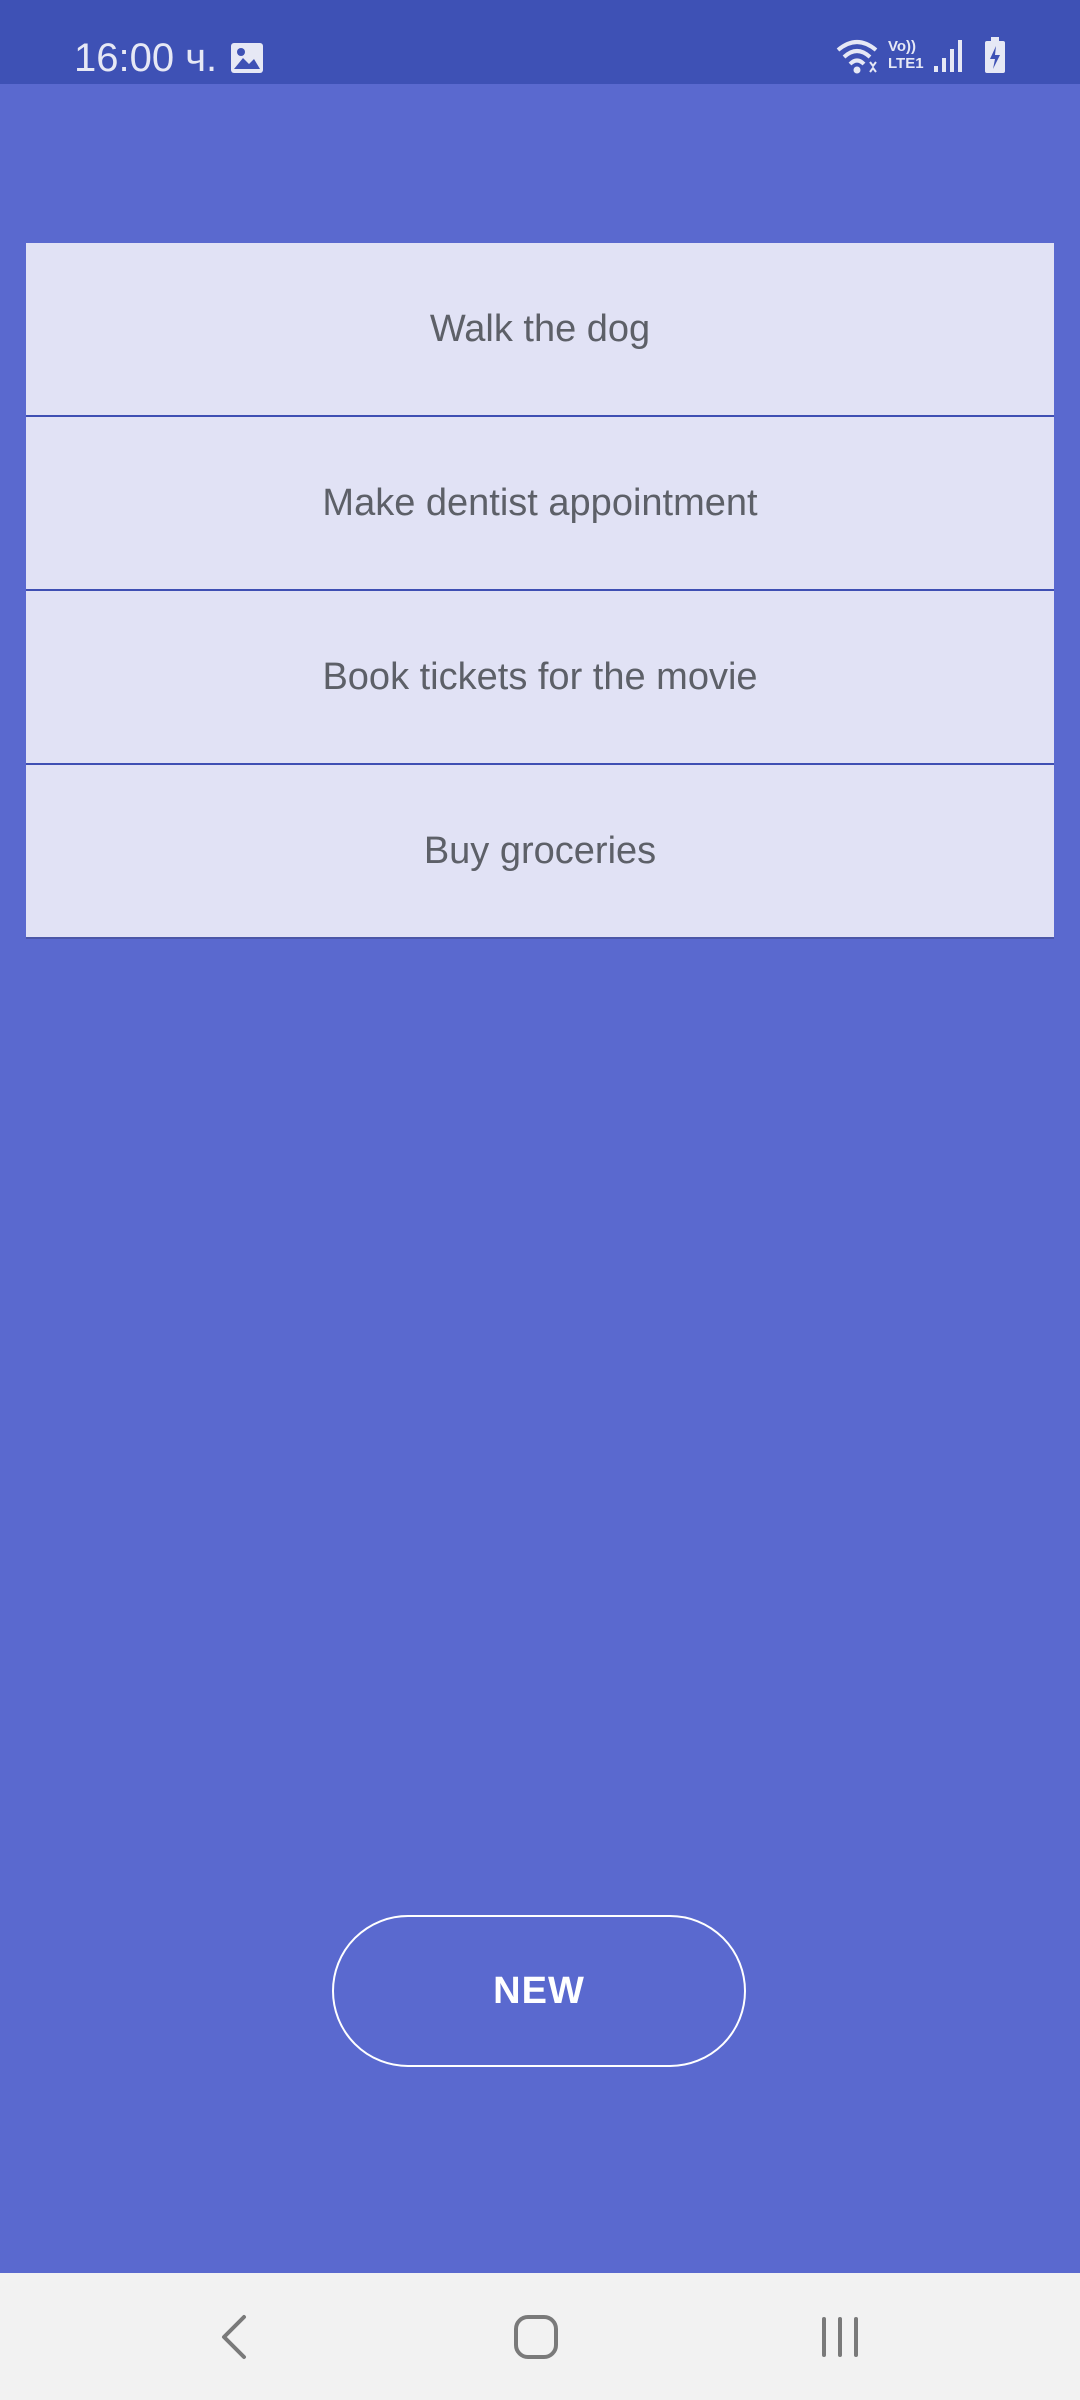  I want to click on recents-button, so click(840, 2337).